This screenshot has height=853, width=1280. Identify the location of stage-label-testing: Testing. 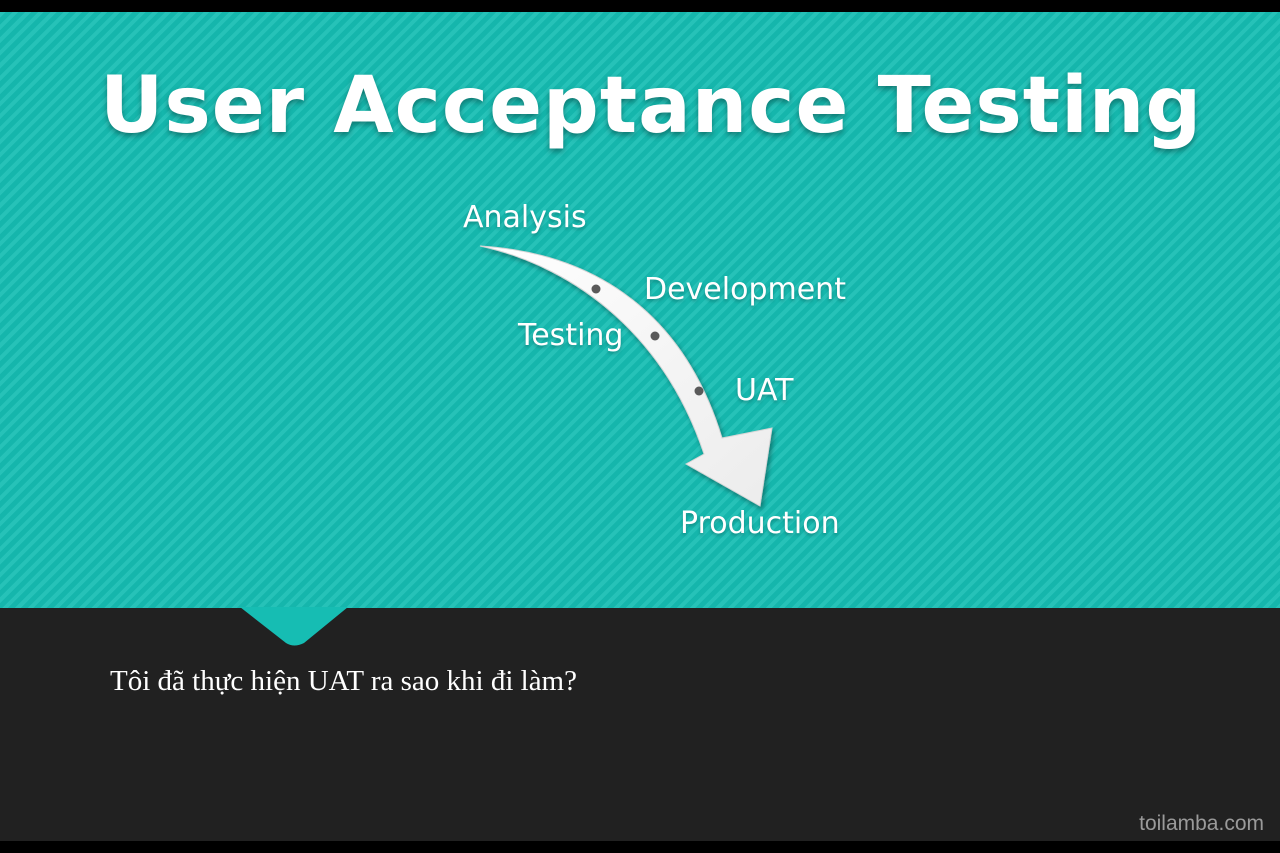
(571, 335).